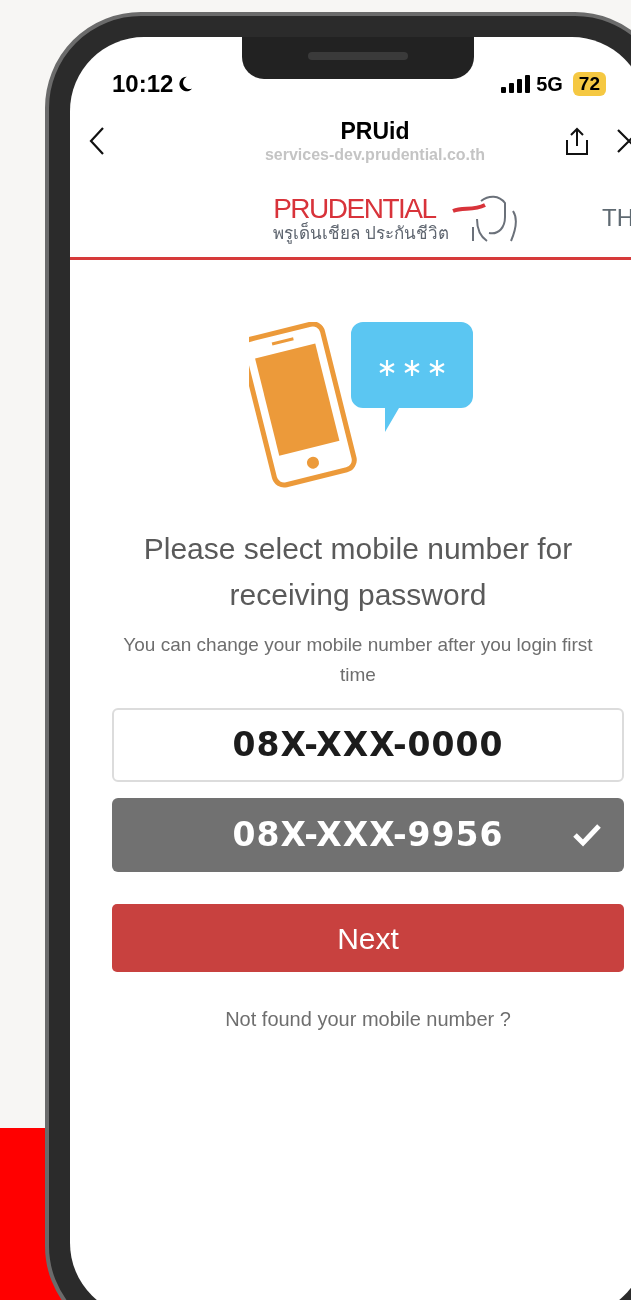 Image resolution: width=631 pixels, height=1300 pixels. I want to click on network-label: 5G, so click(549, 84).